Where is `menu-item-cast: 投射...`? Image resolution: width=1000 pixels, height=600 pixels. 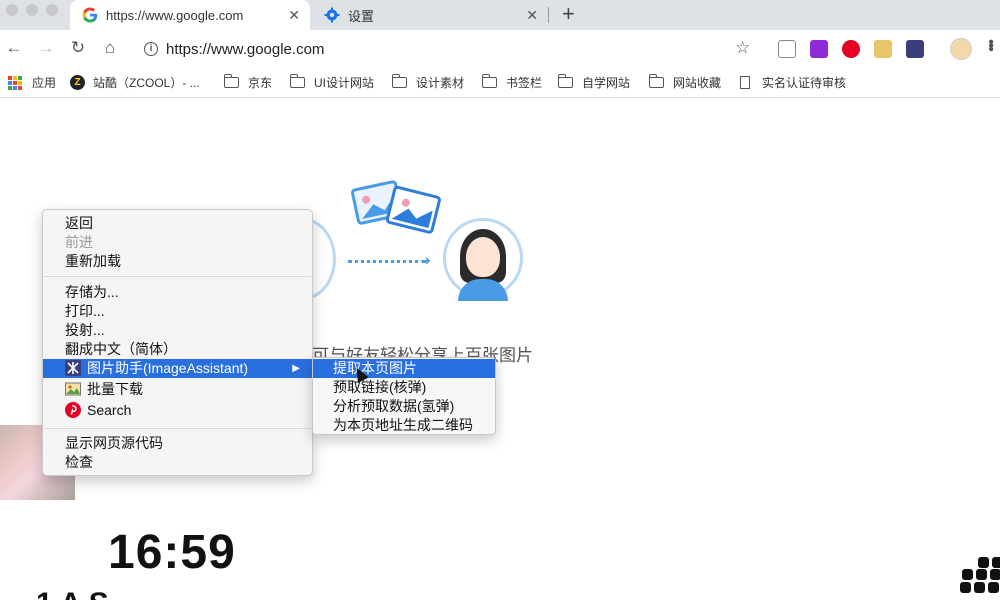 menu-item-cast: 投射... is located at coordinates (177, 330).